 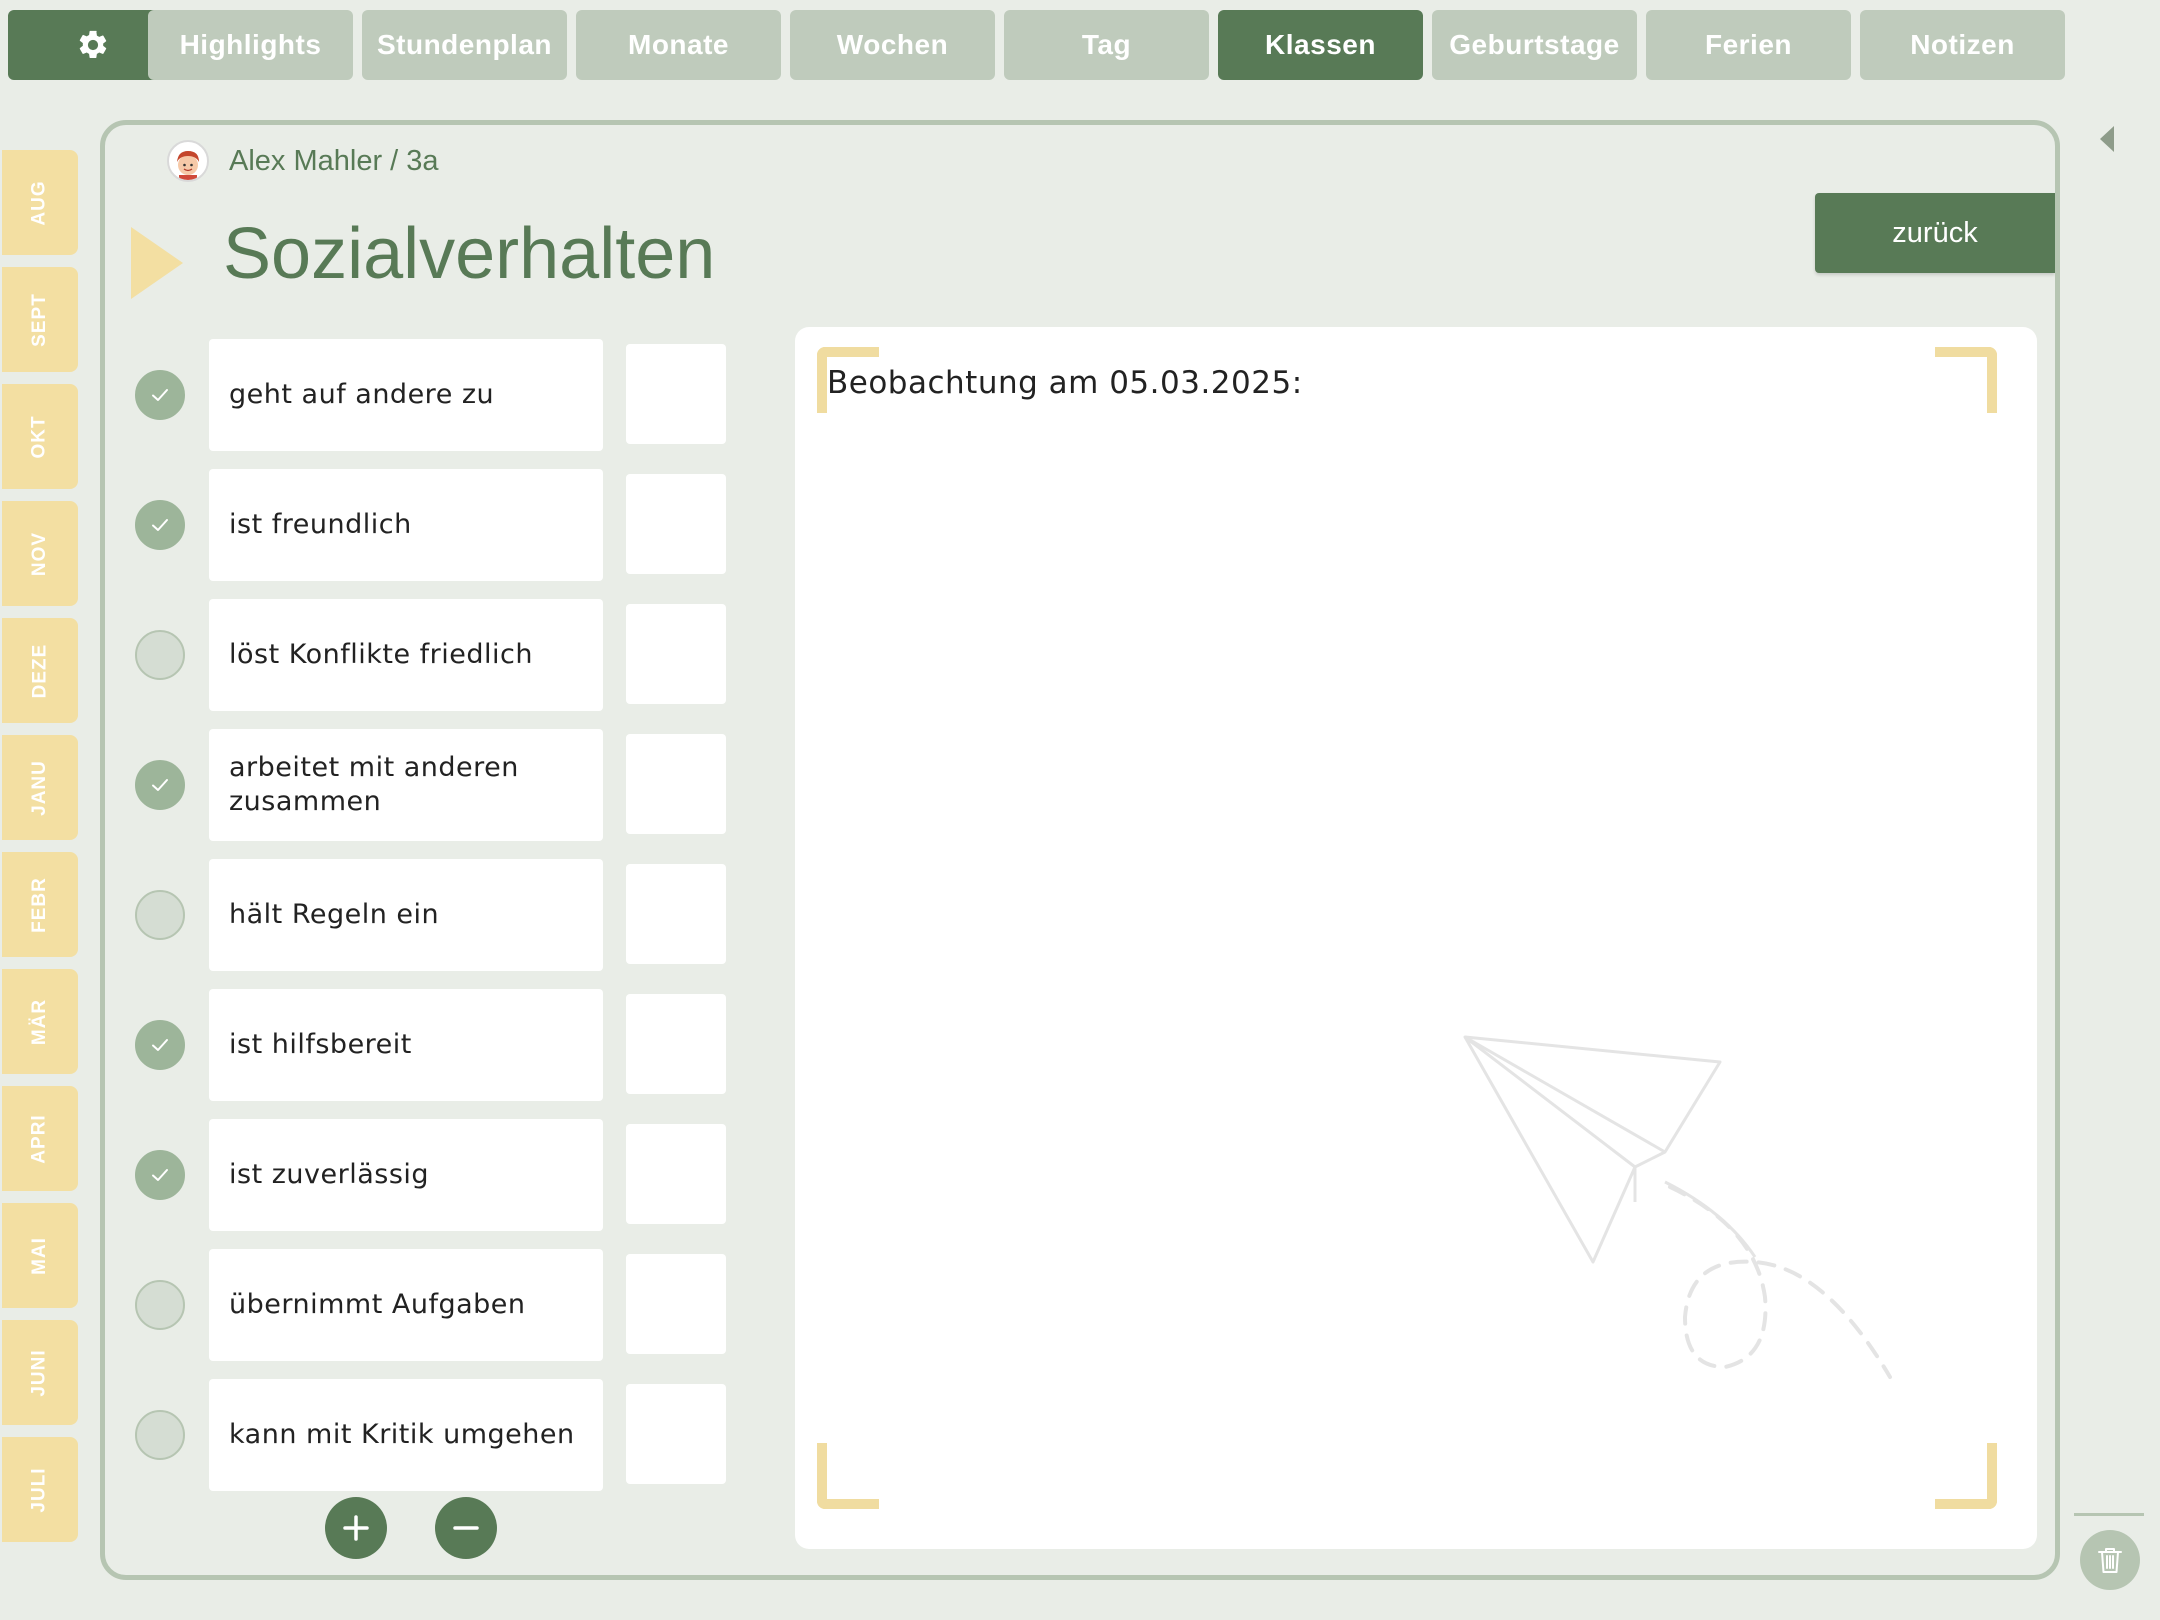 I want to click on month-tab-mai: MAI, so click(x=40, y=1255).